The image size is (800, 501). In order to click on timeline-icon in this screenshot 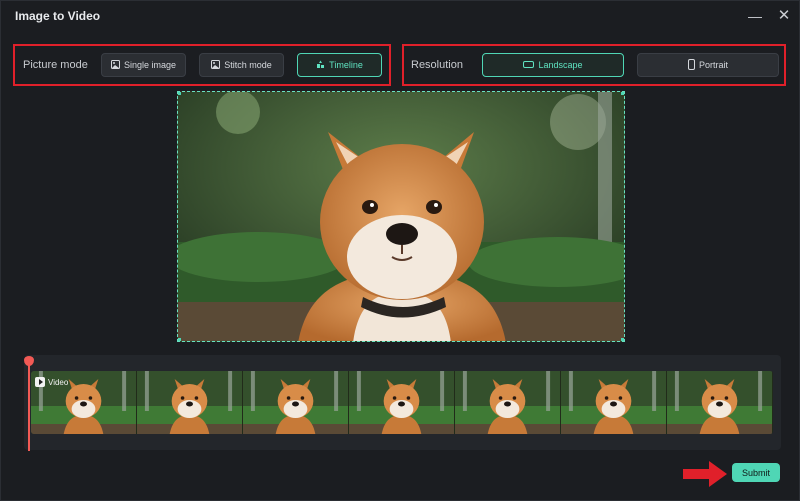, I will do `click(320, 65)`.